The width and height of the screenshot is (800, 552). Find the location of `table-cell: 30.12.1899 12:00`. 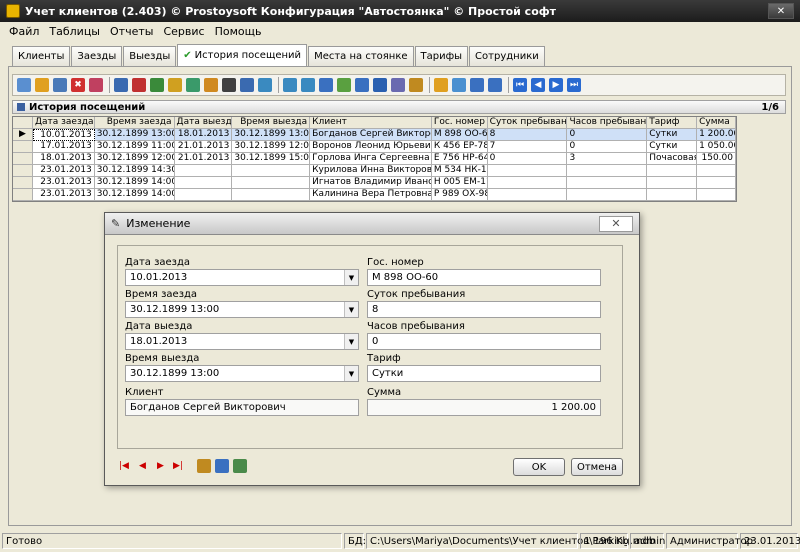

table-cell: 30.12.1899 12:00 is located at coordinates (271, 147).